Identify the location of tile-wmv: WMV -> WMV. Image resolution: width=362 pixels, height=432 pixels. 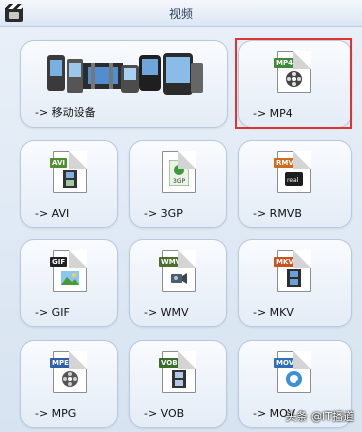
(178, 283).